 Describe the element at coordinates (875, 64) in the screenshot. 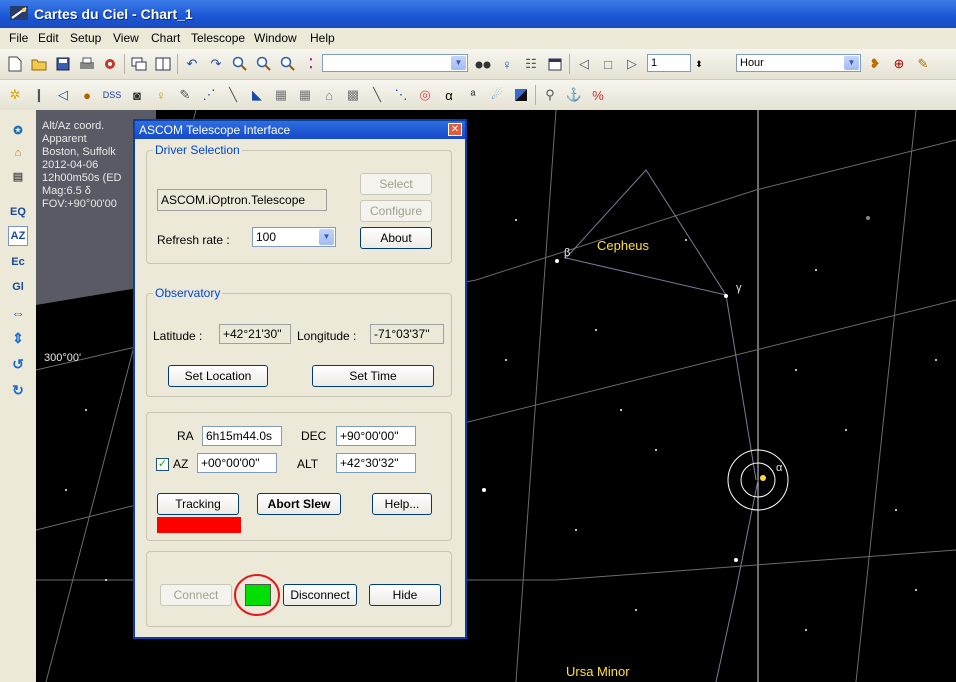

I see `planet-icon: ❥` at that location.